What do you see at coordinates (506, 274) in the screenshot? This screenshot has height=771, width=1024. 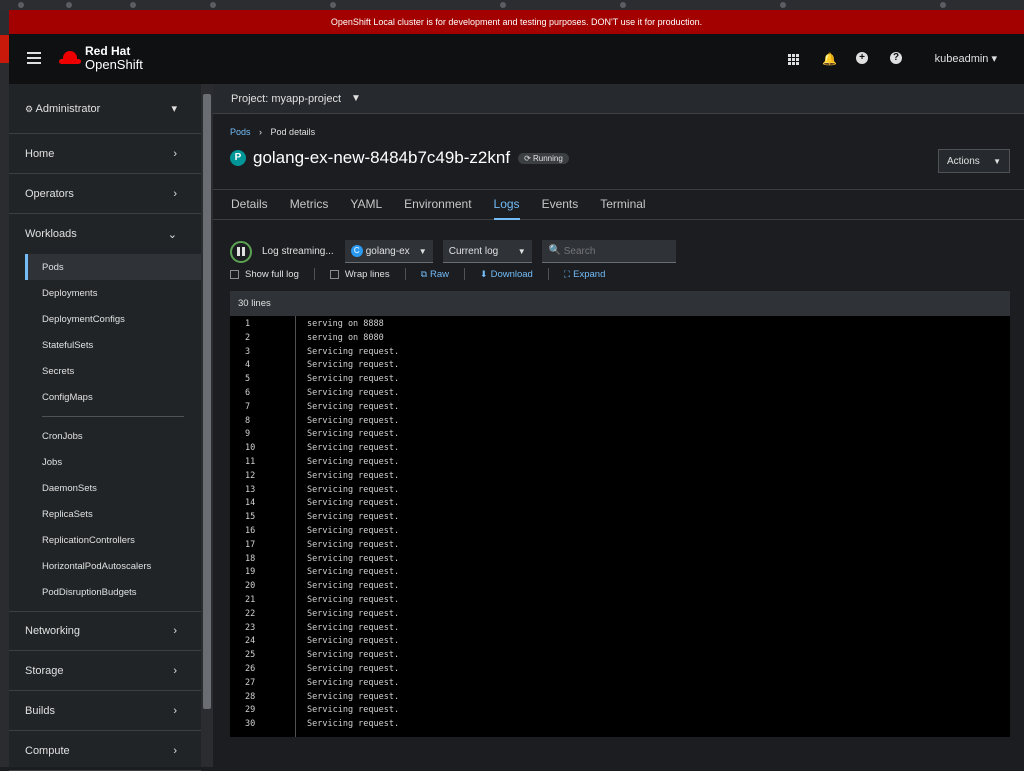 I see `download-link: ⬇ Download` at bounding box center [506, 274].